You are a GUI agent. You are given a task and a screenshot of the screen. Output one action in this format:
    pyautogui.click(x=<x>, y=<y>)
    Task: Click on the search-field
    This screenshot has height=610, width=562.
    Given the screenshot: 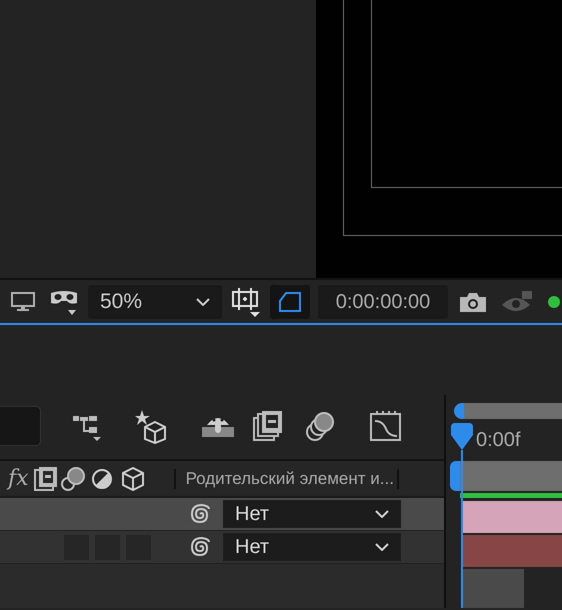 What is the action you would take?
    pyautogui.click(x=20, y=426)
    